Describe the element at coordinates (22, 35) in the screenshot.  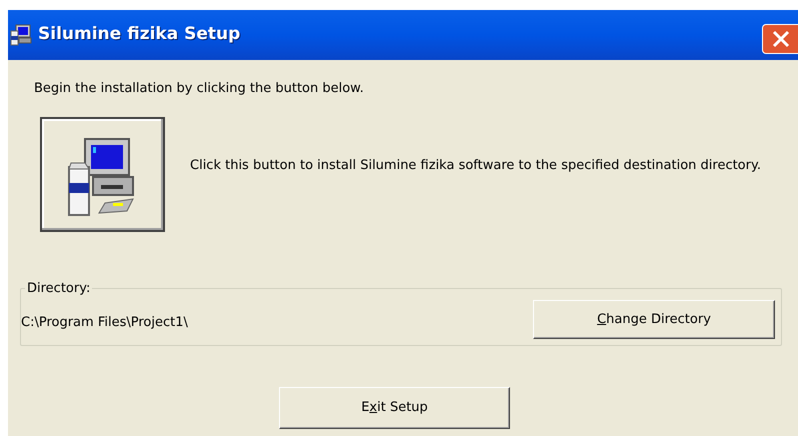
I see `computer-icon` at that location.